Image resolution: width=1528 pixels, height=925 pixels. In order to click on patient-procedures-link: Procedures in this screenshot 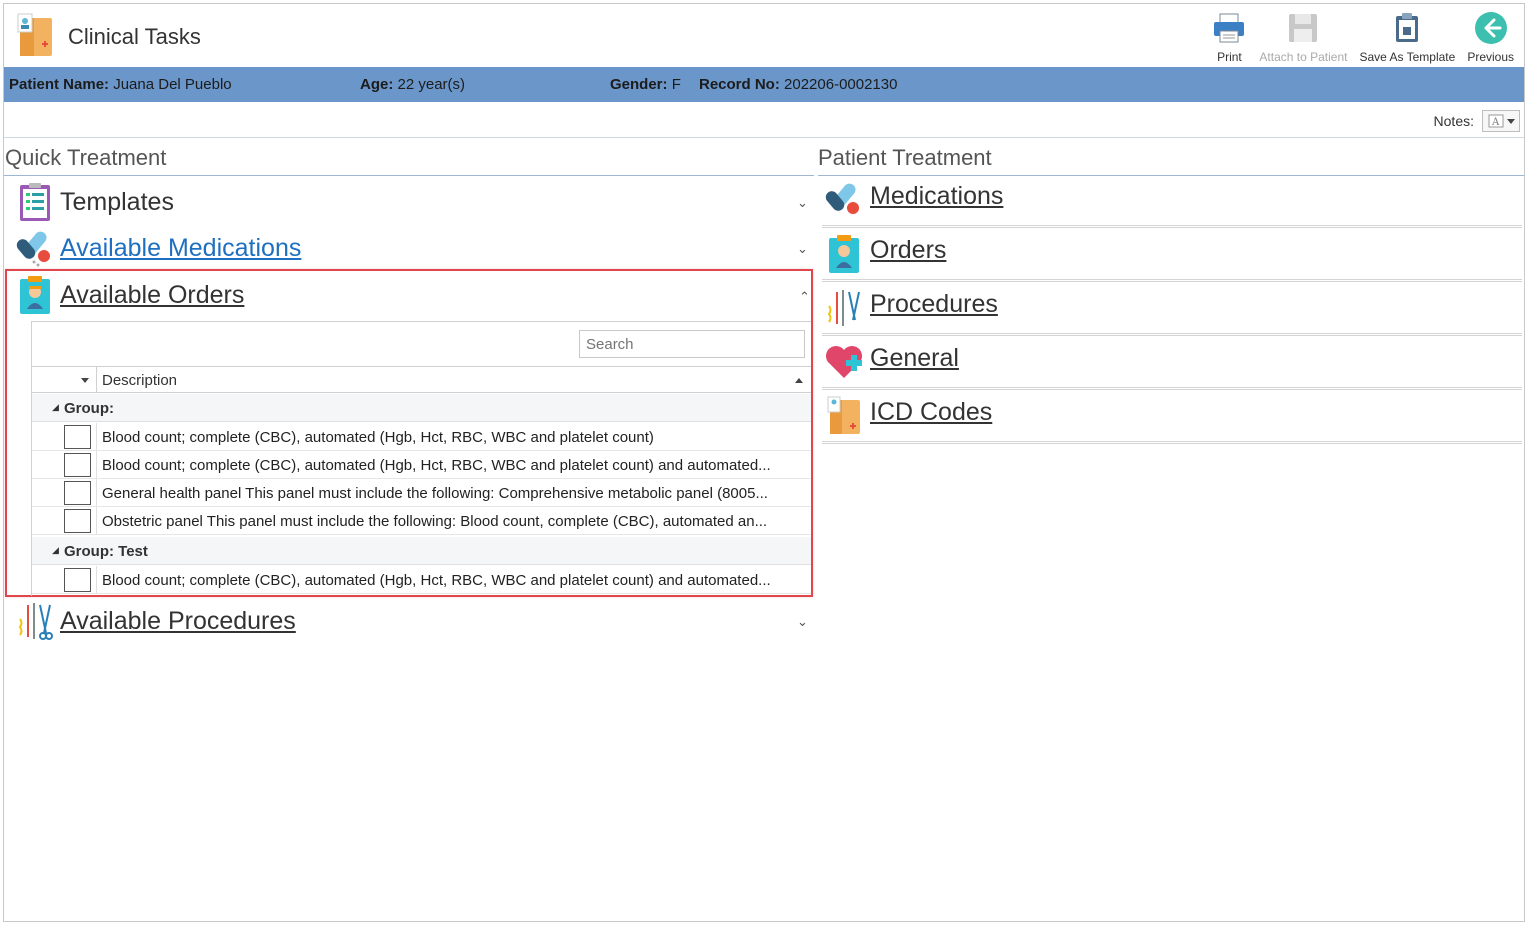, I will do `click(934, 304)`.